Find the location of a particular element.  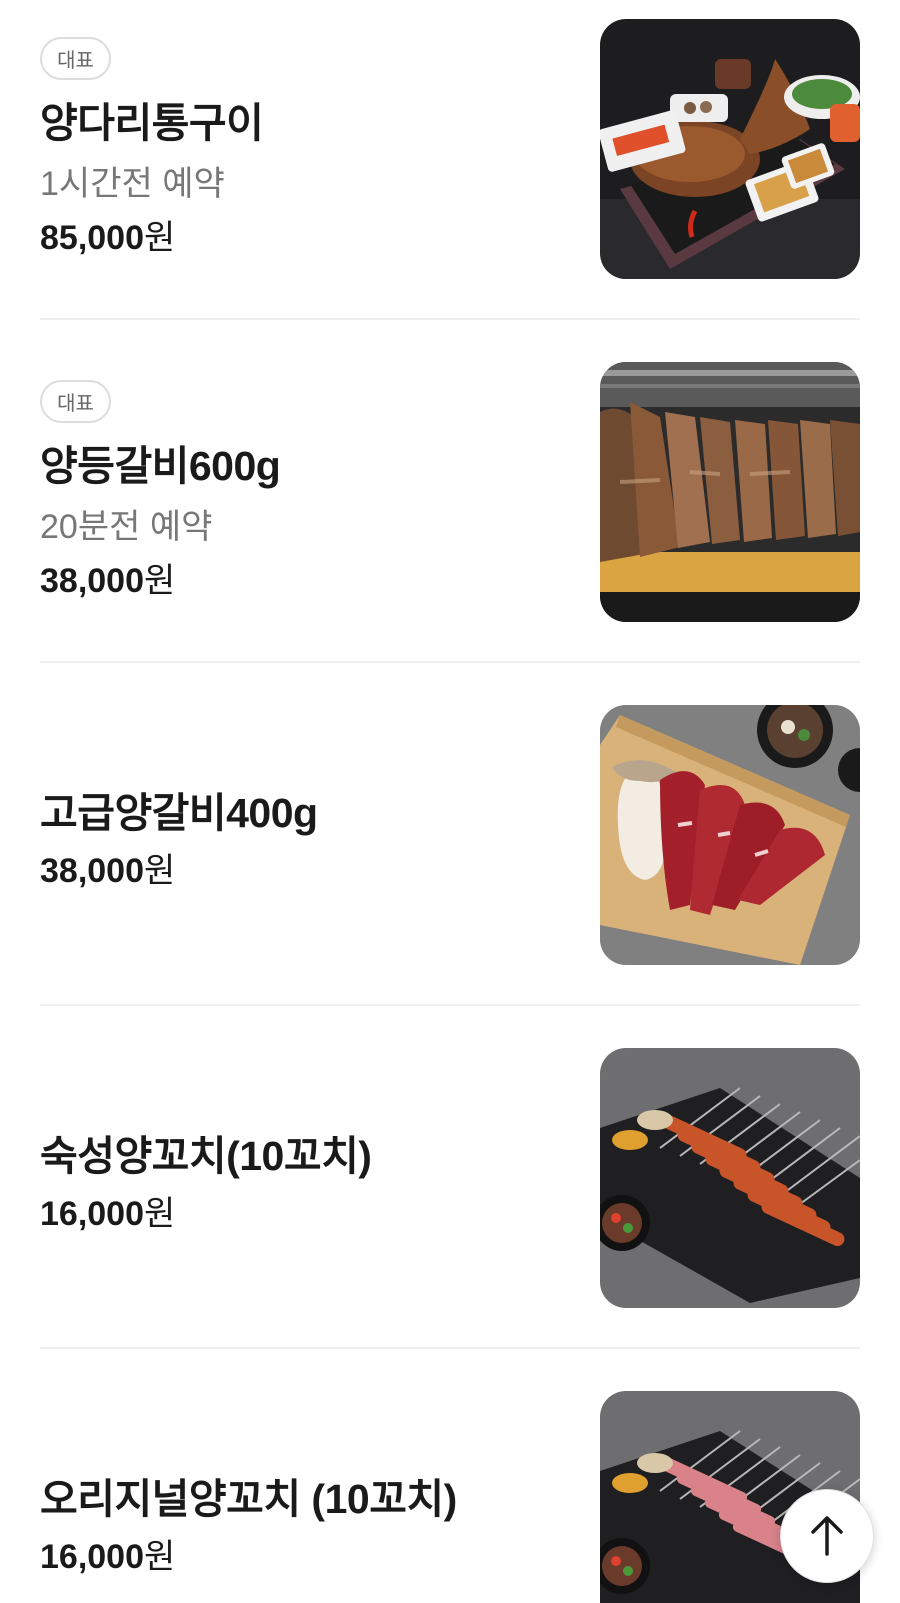

reservation-note: 1시간전 예약 is located at coordinates (132, 184).